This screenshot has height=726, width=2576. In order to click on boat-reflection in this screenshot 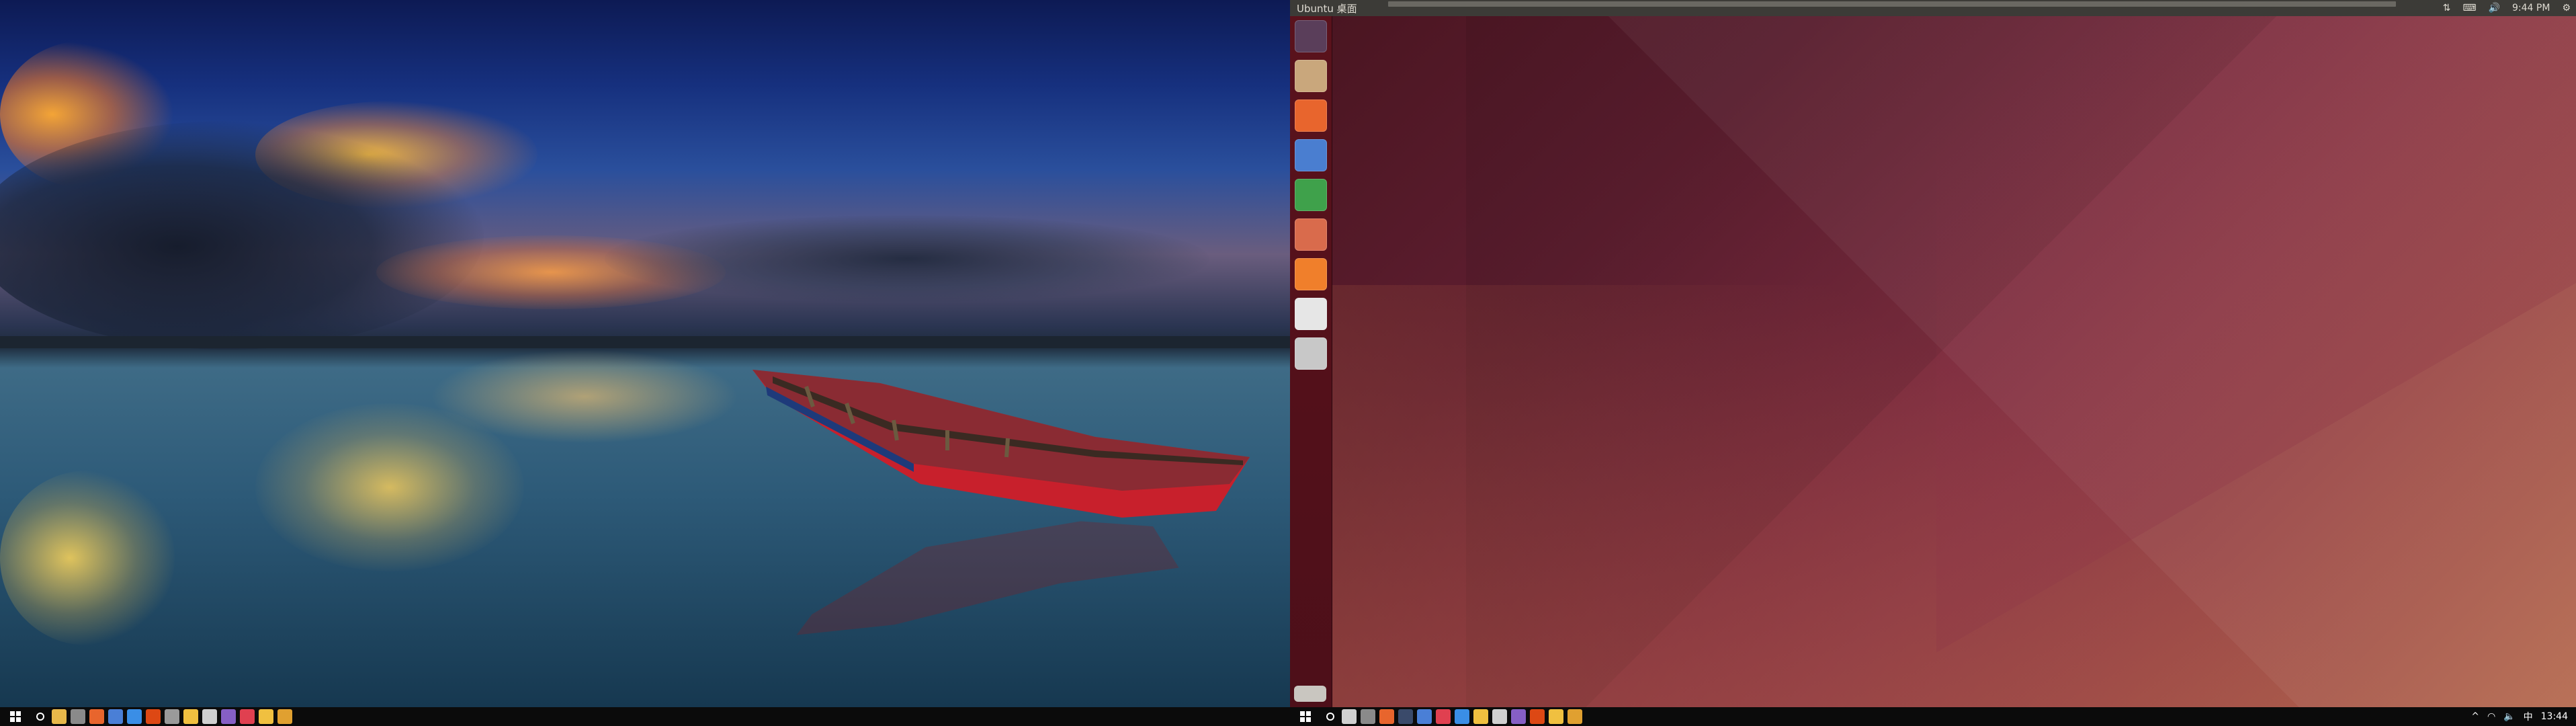, I will do `click(987, 578)`.